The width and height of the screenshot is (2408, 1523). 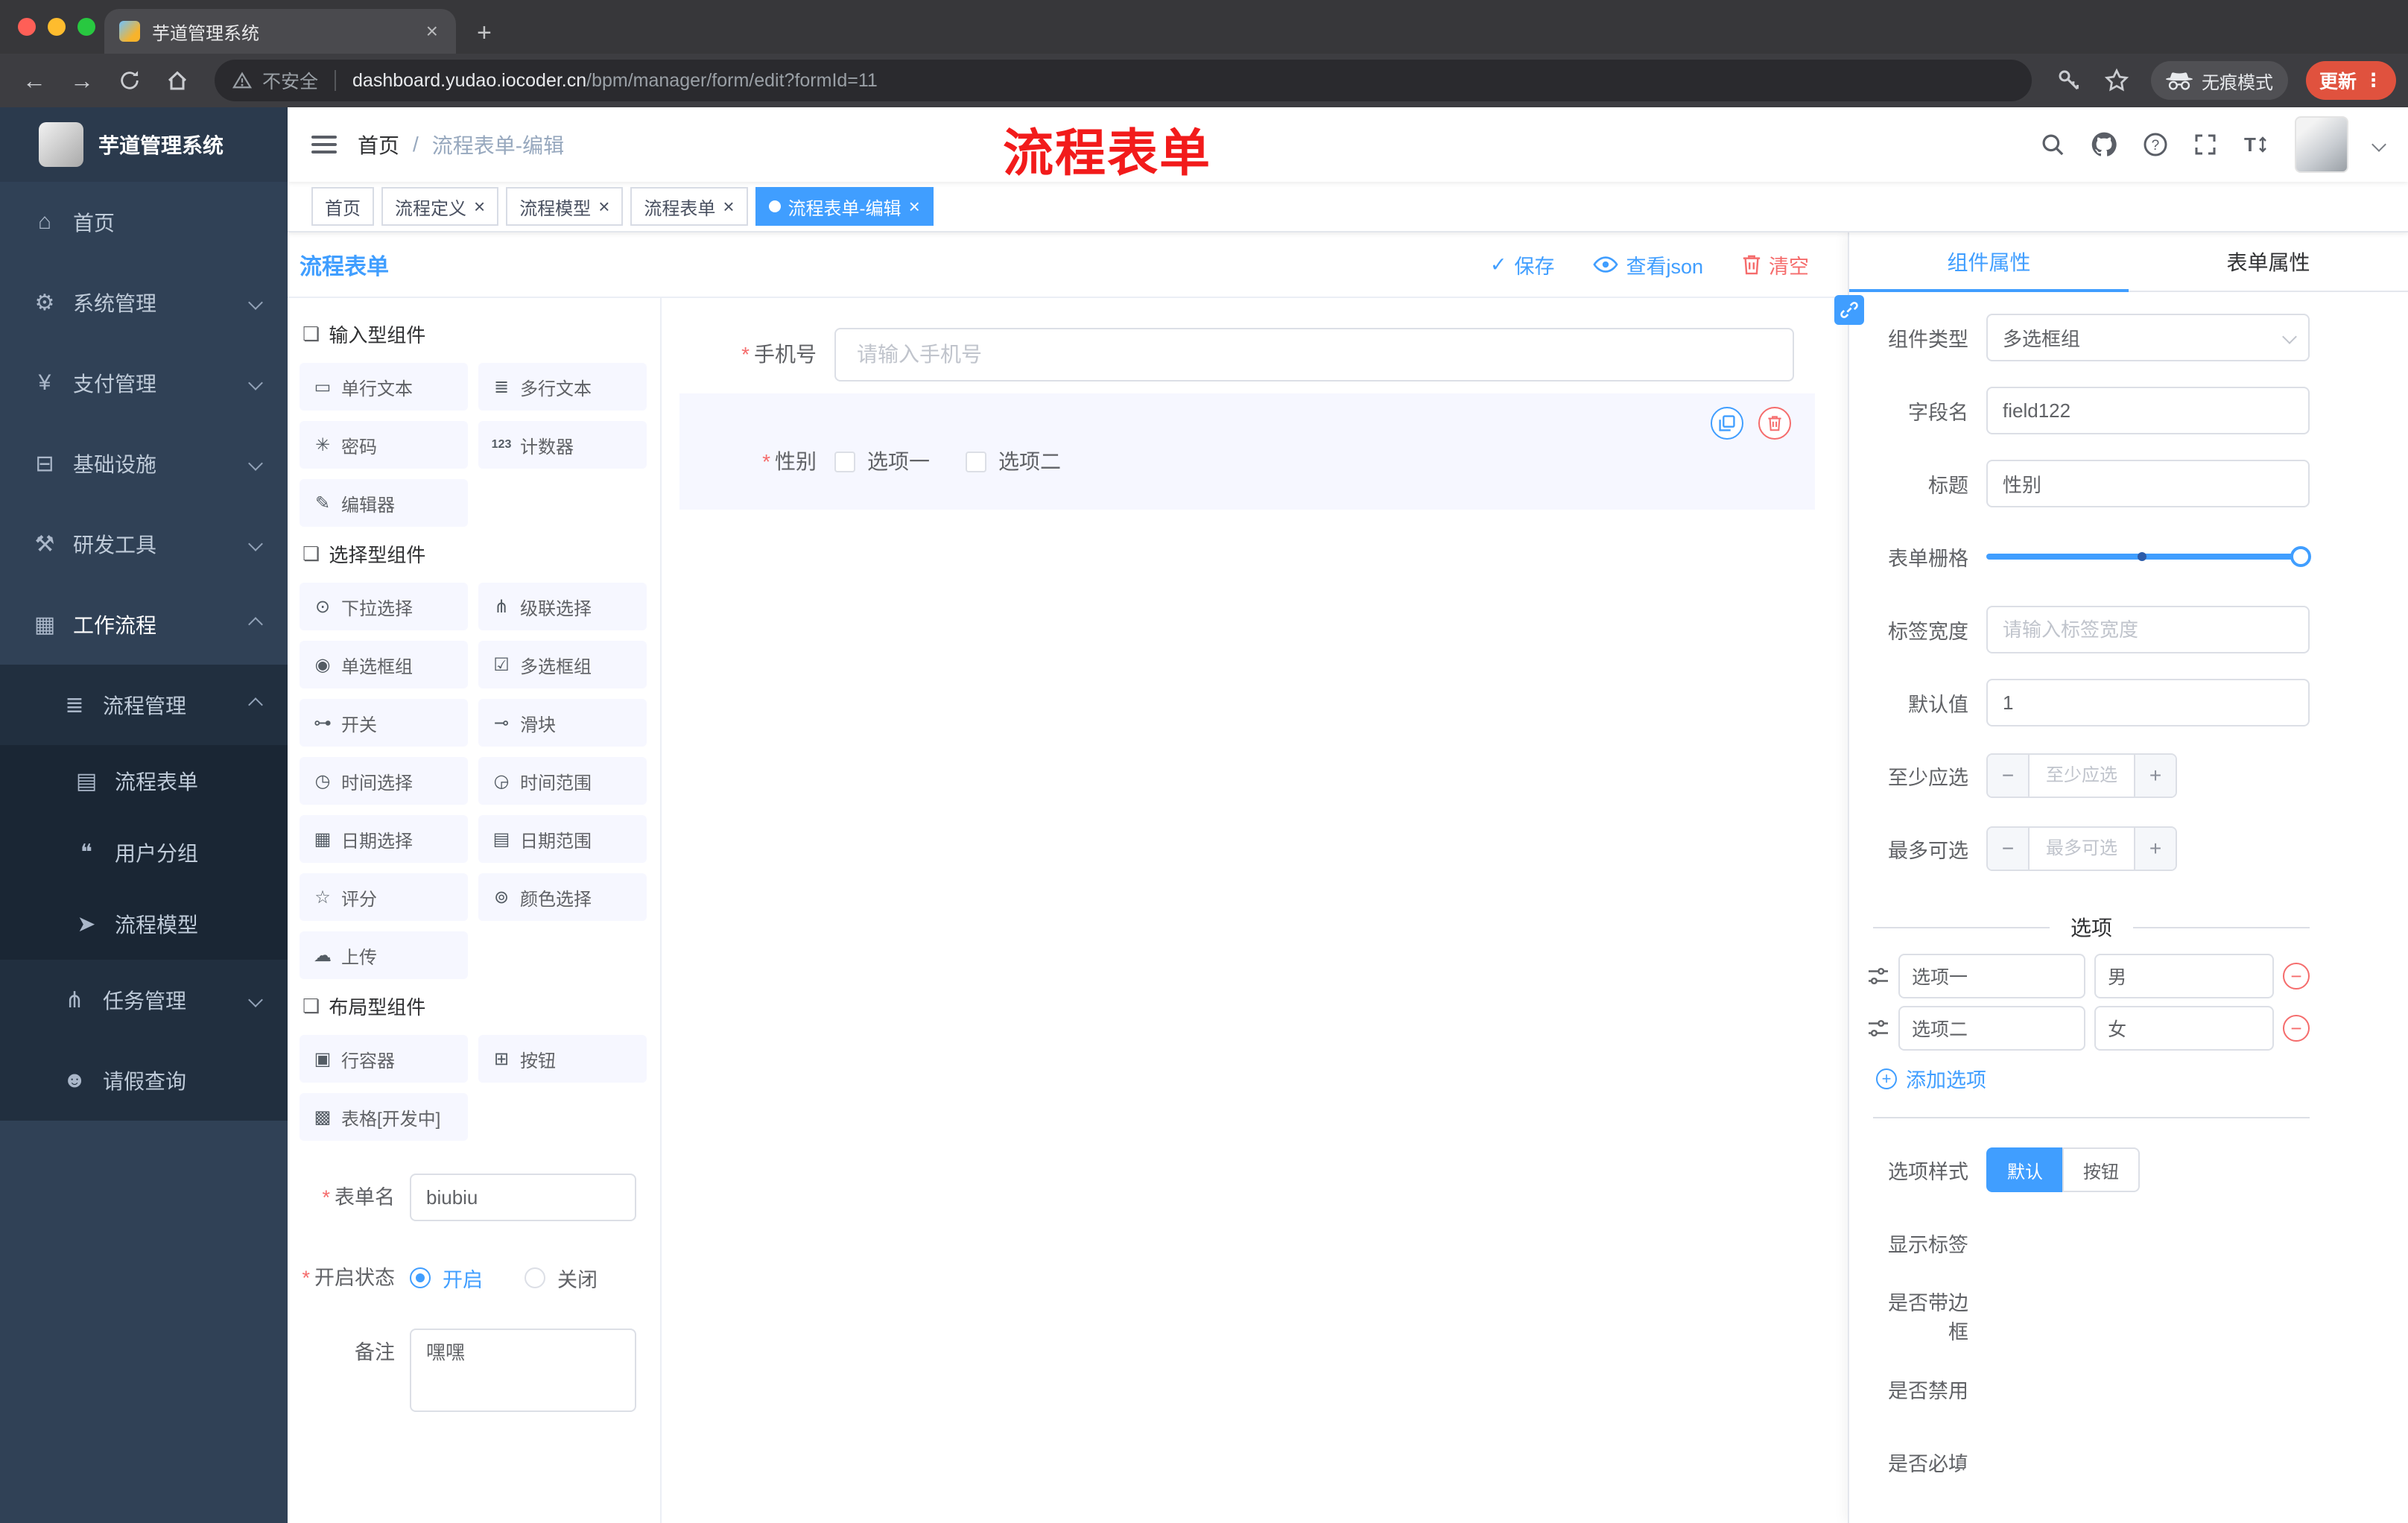 What do you see at coordinates (2256, 144) in the screenshot?
I see `font-size-icon: T` at bounding box center [2256, 144].